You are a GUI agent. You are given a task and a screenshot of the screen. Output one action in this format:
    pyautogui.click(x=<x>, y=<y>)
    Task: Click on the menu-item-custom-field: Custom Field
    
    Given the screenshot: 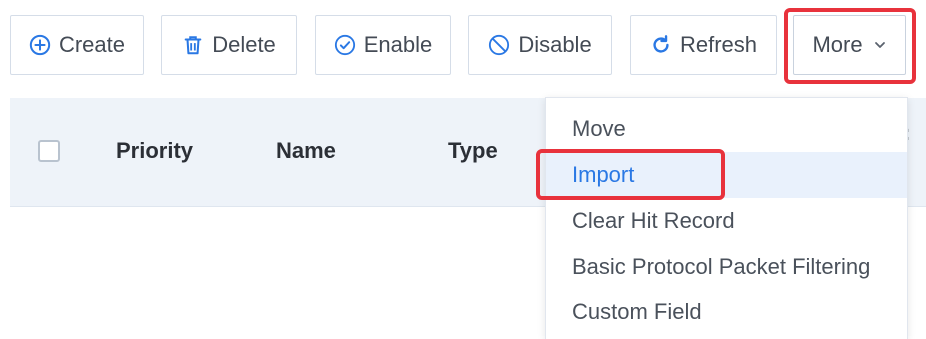 What is the action you would take?
    pyautogui.click(x=726, y=312)
    